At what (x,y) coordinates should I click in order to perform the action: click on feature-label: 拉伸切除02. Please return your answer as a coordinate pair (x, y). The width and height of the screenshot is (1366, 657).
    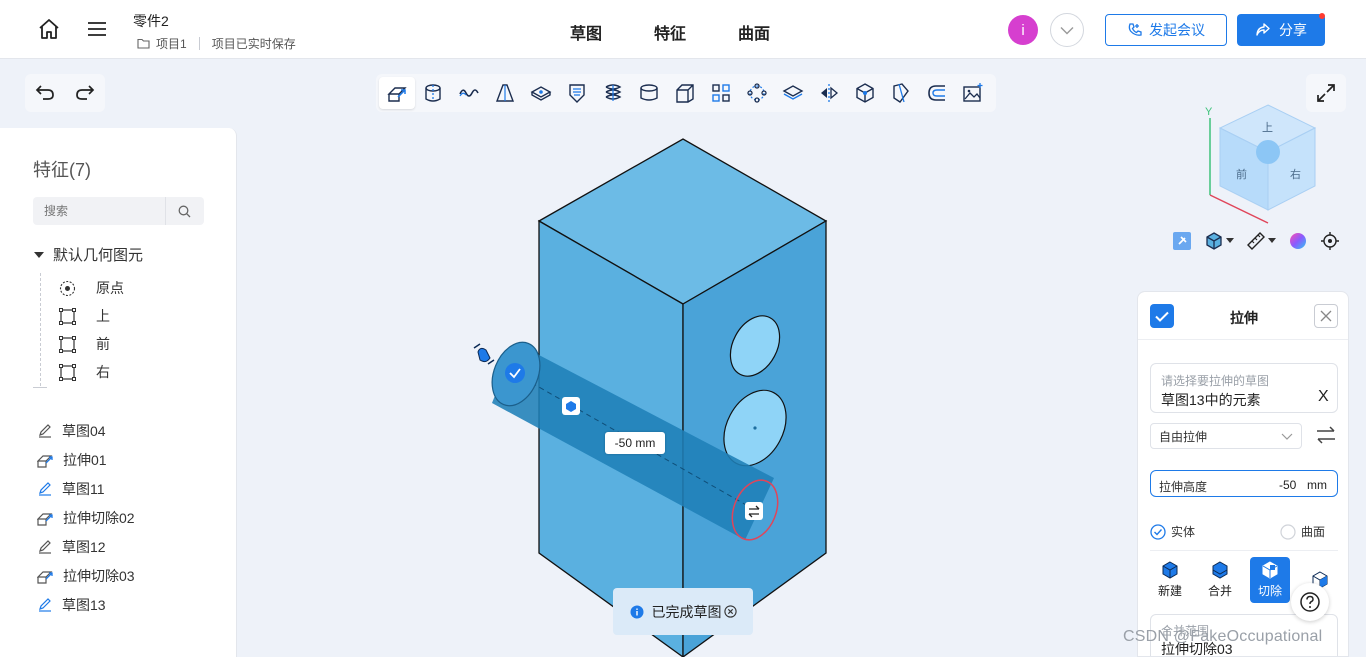
    Looking at the image, I should click on (99, 518).